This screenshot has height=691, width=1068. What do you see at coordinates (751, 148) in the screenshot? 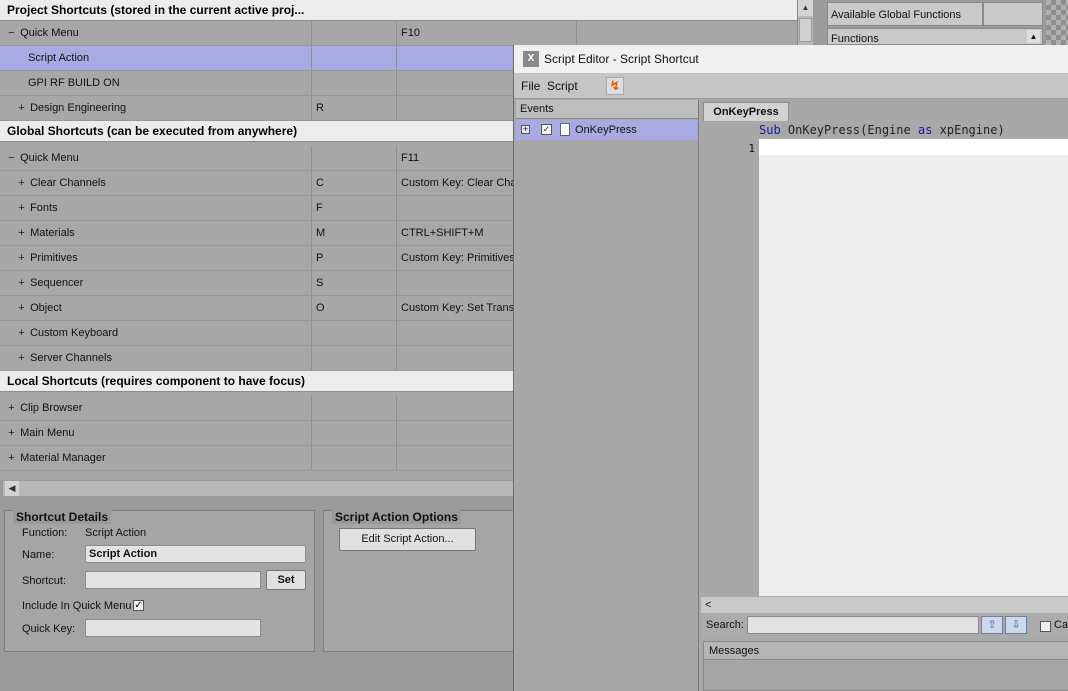
I see `line-number: 1` at bounding box center [751, 148].